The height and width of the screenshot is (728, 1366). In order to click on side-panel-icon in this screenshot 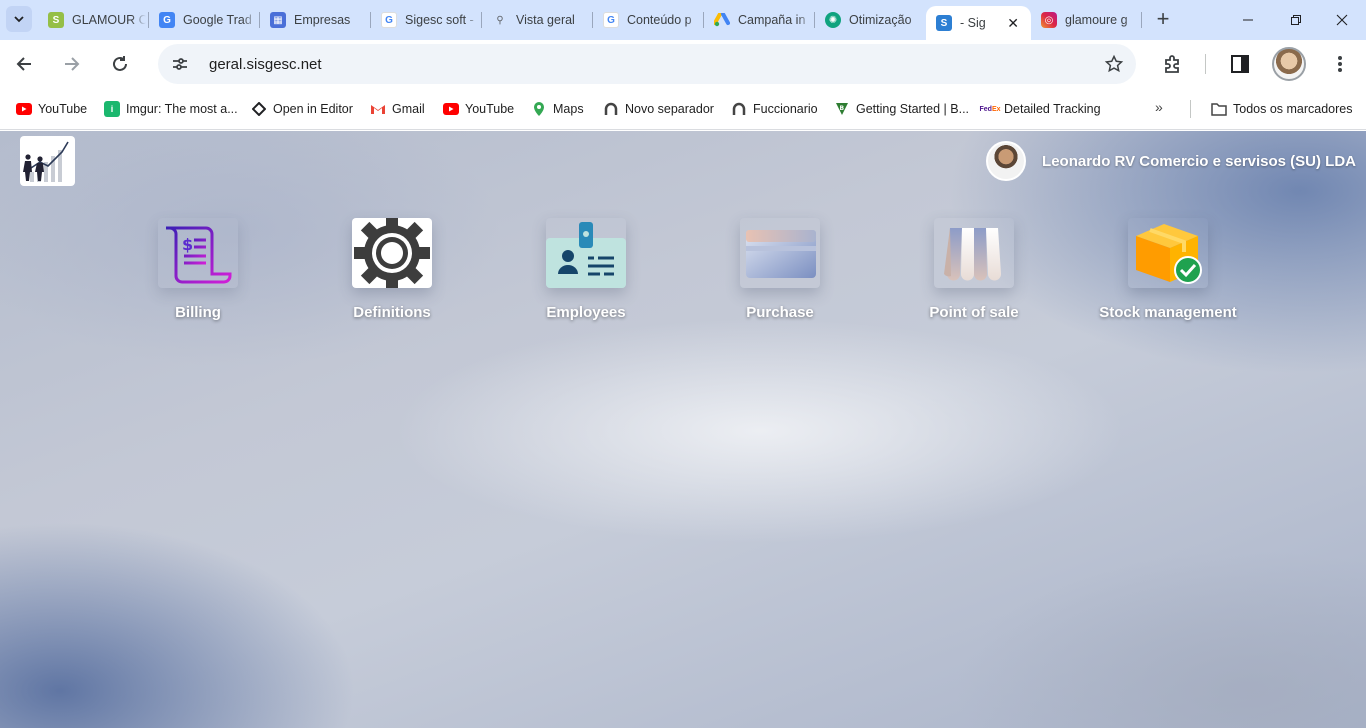, I will do `click(1240, 64)`.